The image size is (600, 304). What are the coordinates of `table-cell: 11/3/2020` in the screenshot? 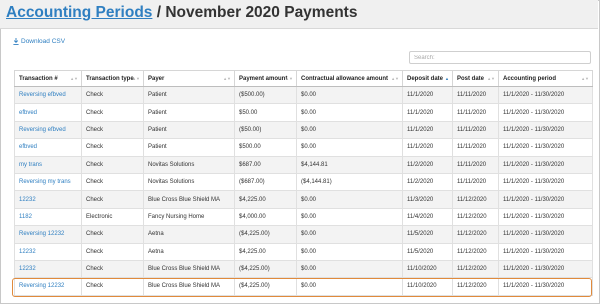 It's located at (427, 199).